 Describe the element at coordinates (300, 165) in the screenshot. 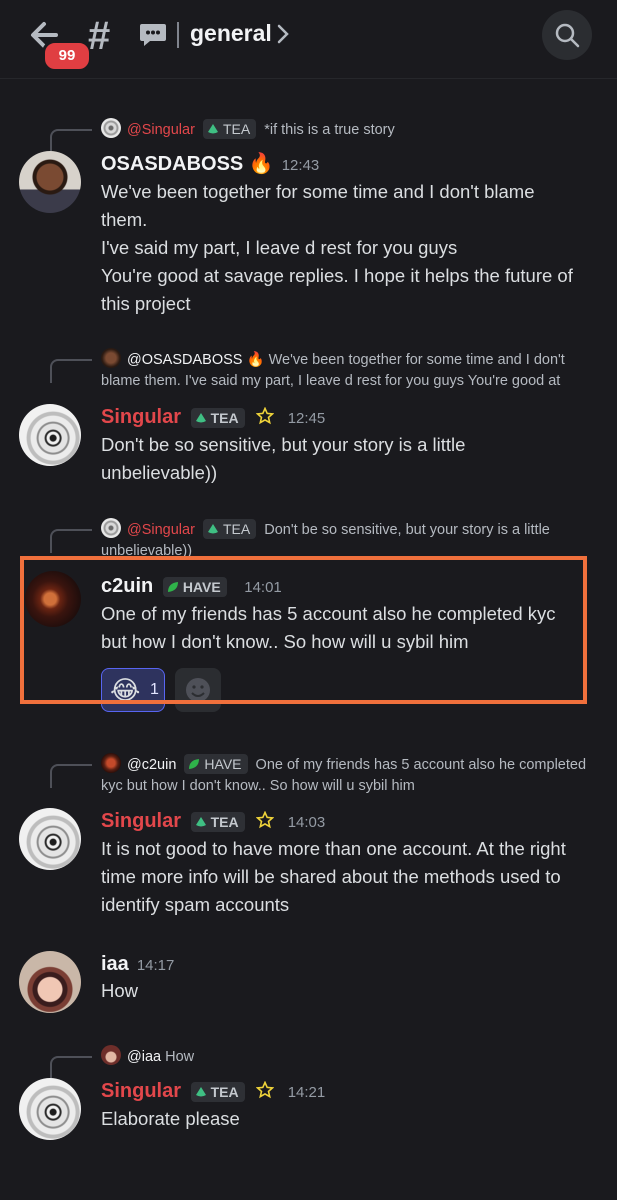

I see `timestamp: 12:43` at that location.